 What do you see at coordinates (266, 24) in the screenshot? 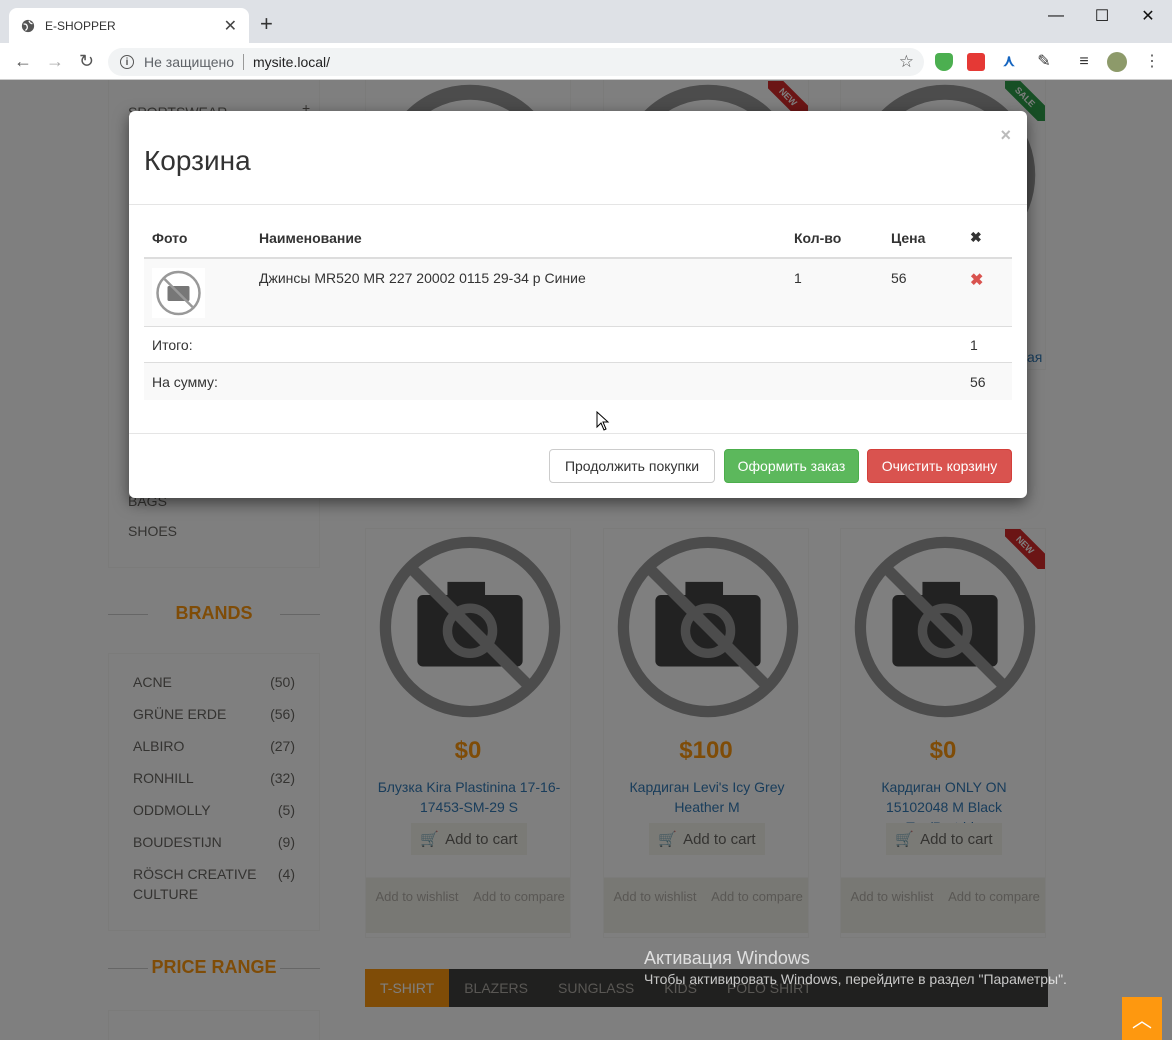
I see `new-tab-icon: +` at bounding box center [266, 24].